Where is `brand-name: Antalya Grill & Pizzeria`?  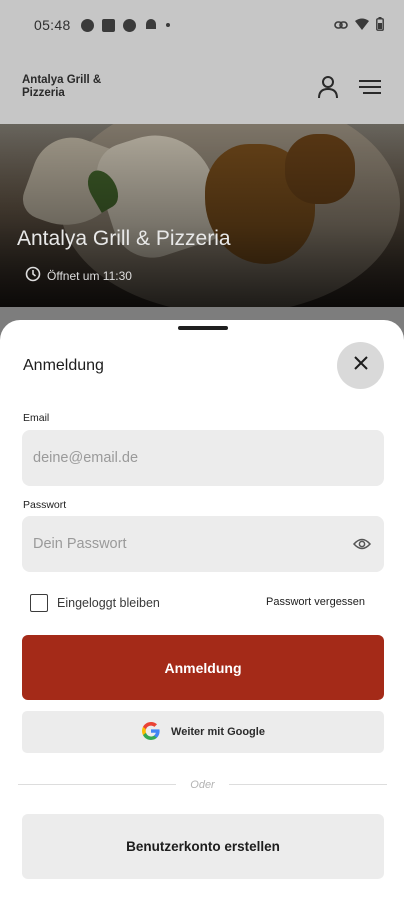
brand-name: Antalya Grill & Pizzeria is located at coordinates (62, 86).